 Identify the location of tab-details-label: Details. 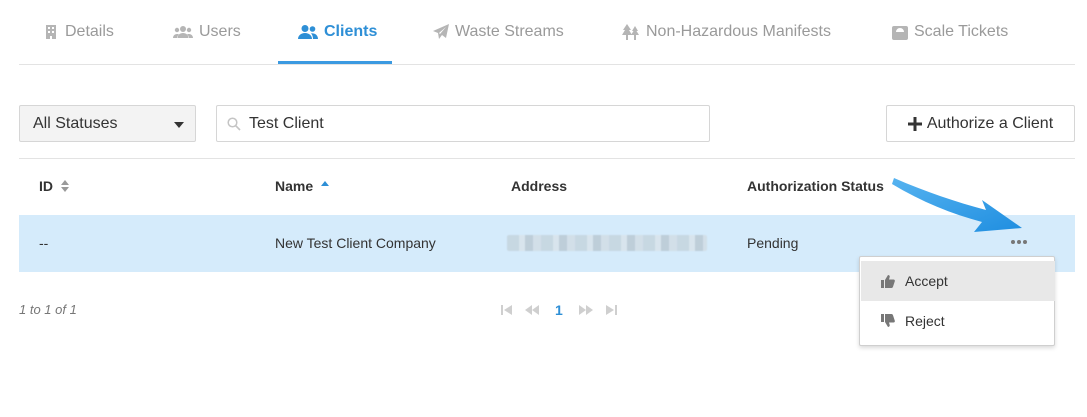
(89, 31).